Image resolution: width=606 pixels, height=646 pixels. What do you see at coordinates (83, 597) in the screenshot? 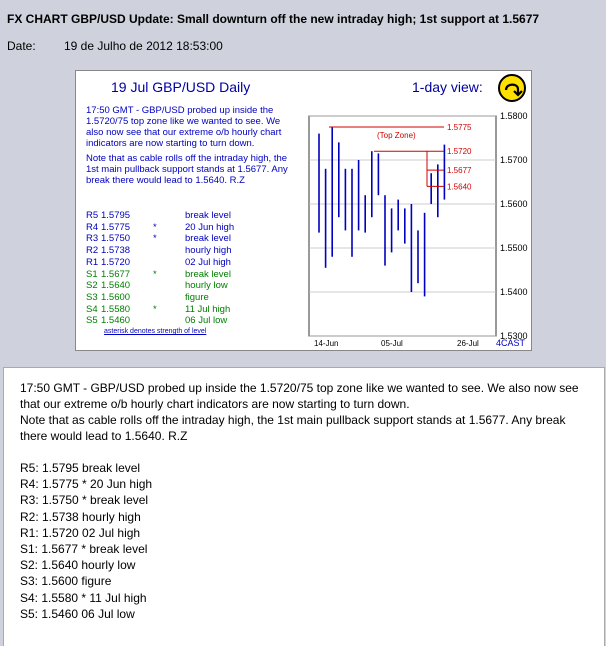
I see `body-level-row: S4: 1.5580 * 11 Jul high` at bounding box center [83, 597].